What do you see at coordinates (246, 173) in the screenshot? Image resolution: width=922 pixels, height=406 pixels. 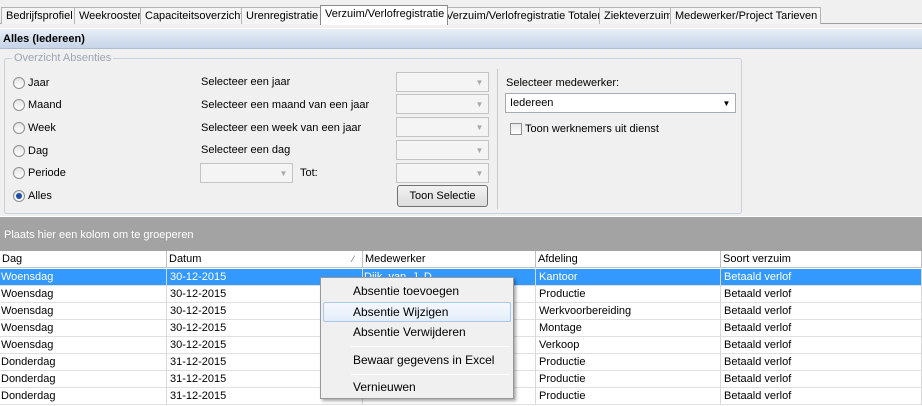 I see `period-from-select: ▼` at bounding box center [246, 173].